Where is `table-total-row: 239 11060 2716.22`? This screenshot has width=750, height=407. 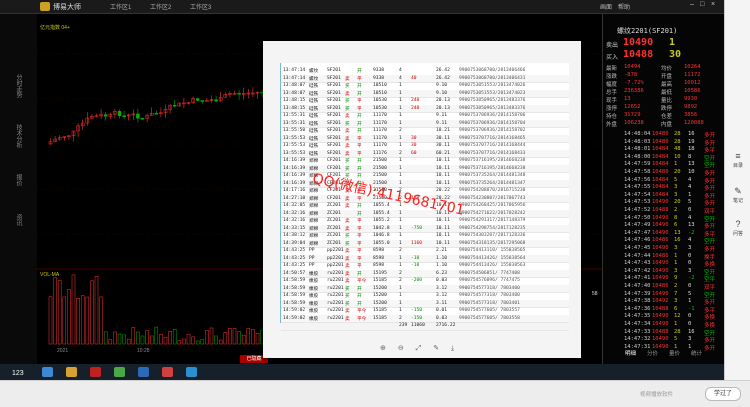 table-total-row: 239 11060 2716.22 is located at coordinates (425, 326).